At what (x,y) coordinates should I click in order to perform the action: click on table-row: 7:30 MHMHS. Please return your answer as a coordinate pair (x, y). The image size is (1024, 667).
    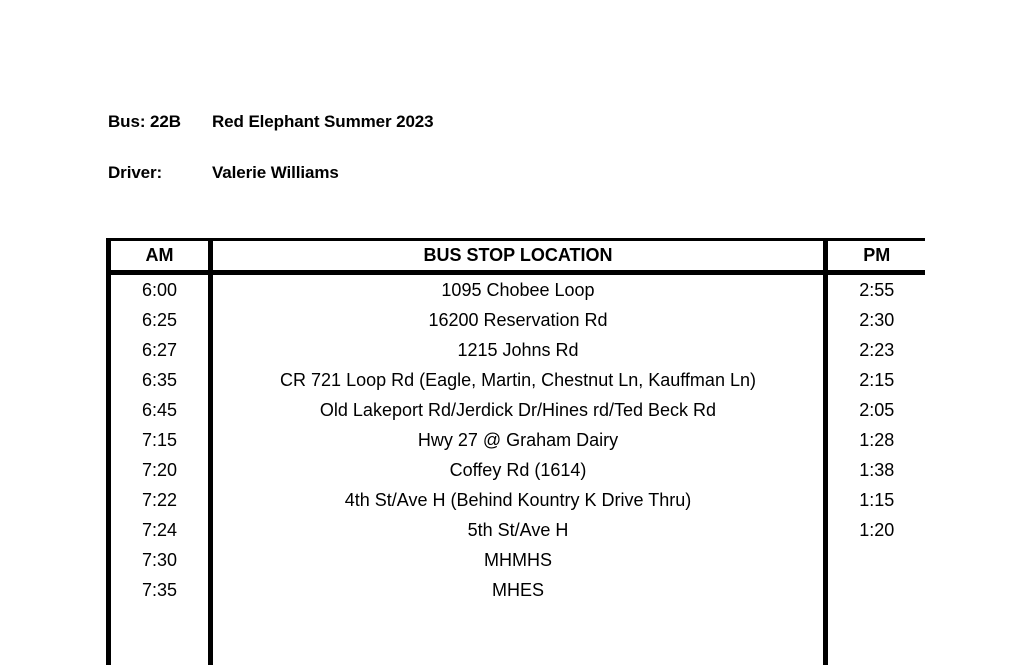
    Looking at the image, I should click on (515, 560).